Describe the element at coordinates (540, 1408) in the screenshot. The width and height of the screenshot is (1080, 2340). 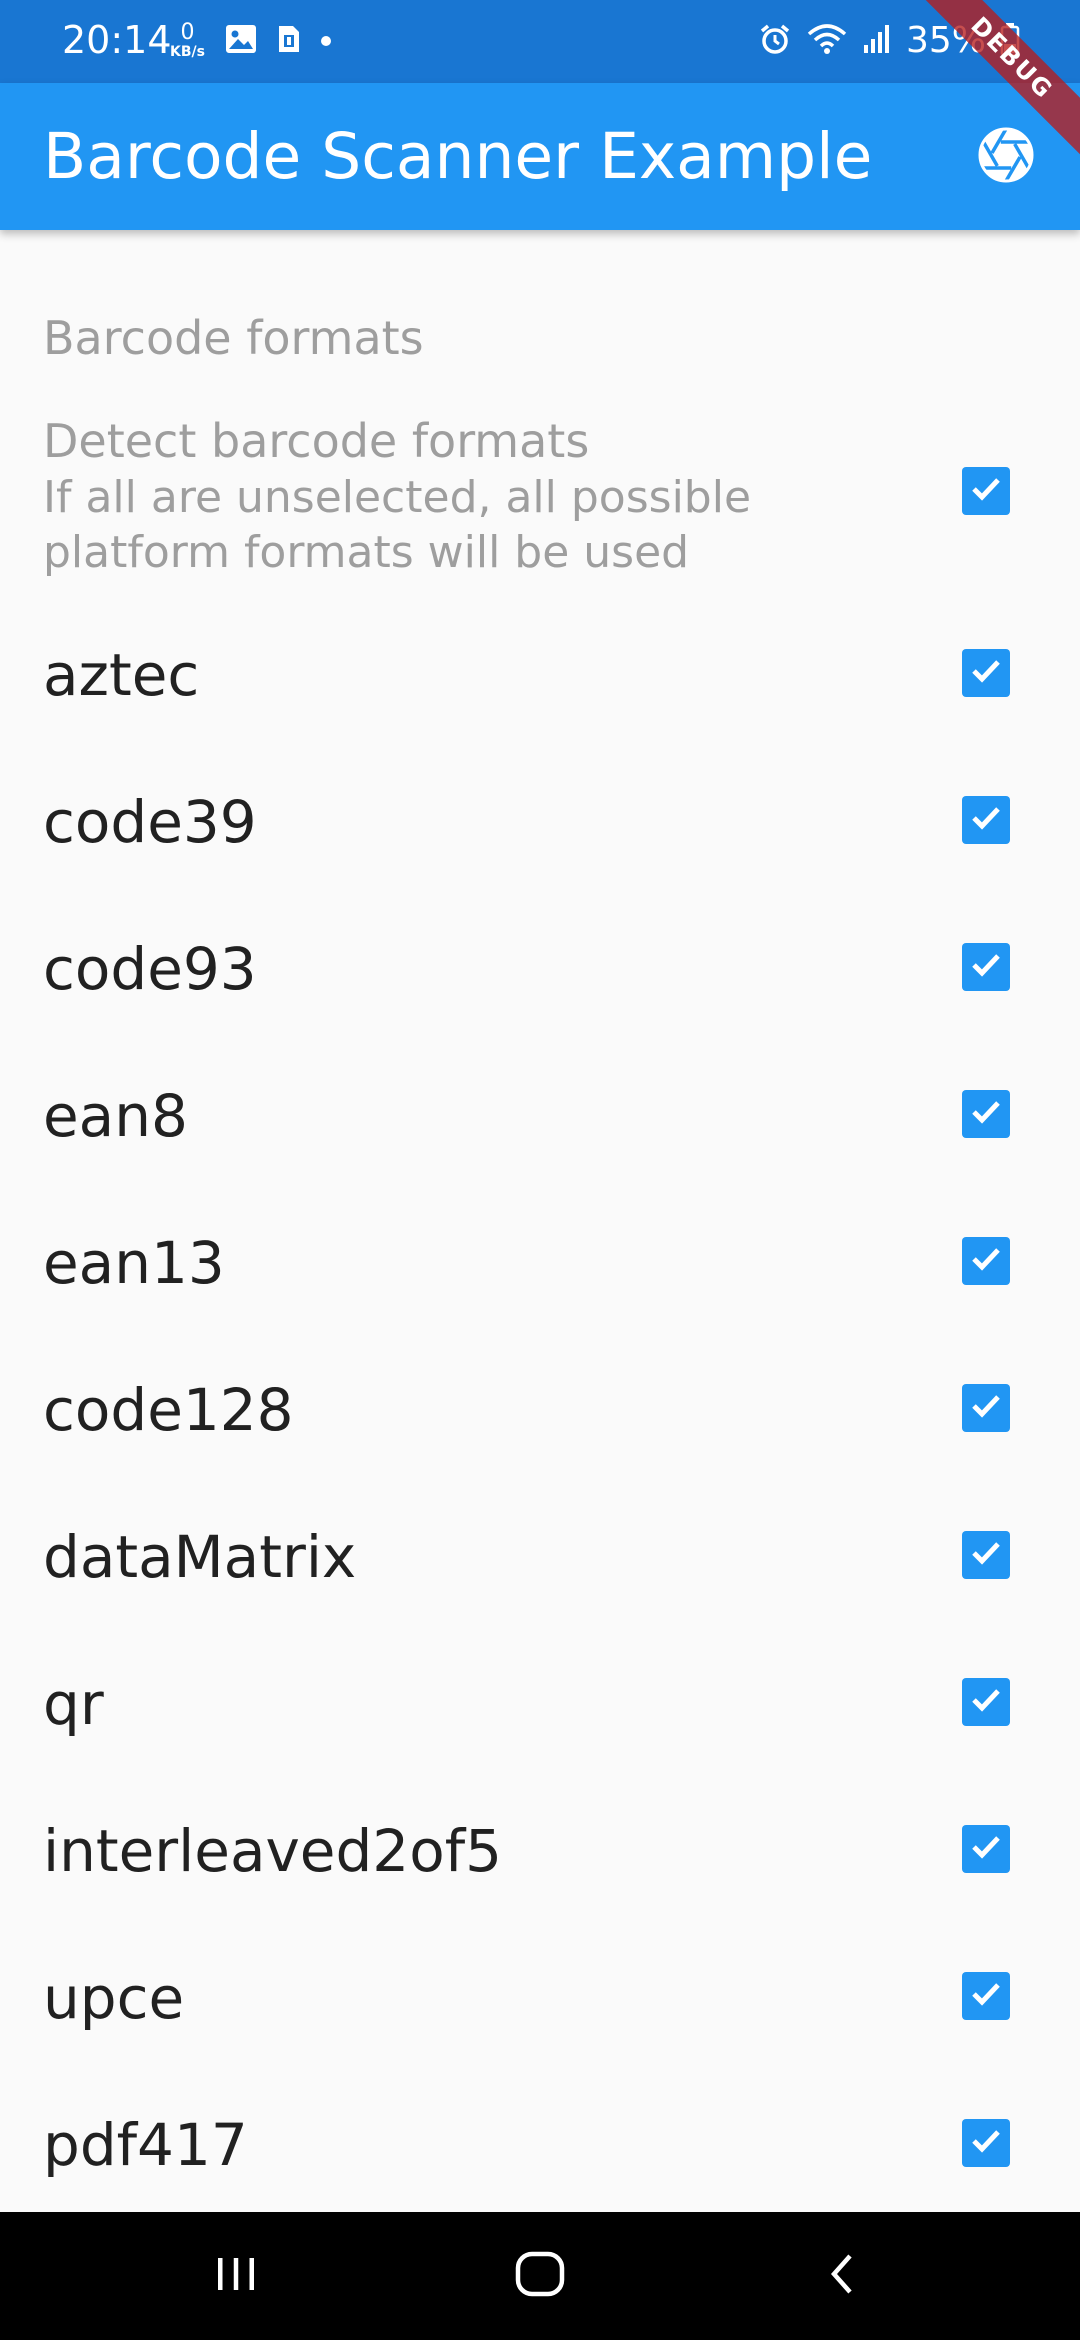
I see `format-row-code128: code128` at that location.